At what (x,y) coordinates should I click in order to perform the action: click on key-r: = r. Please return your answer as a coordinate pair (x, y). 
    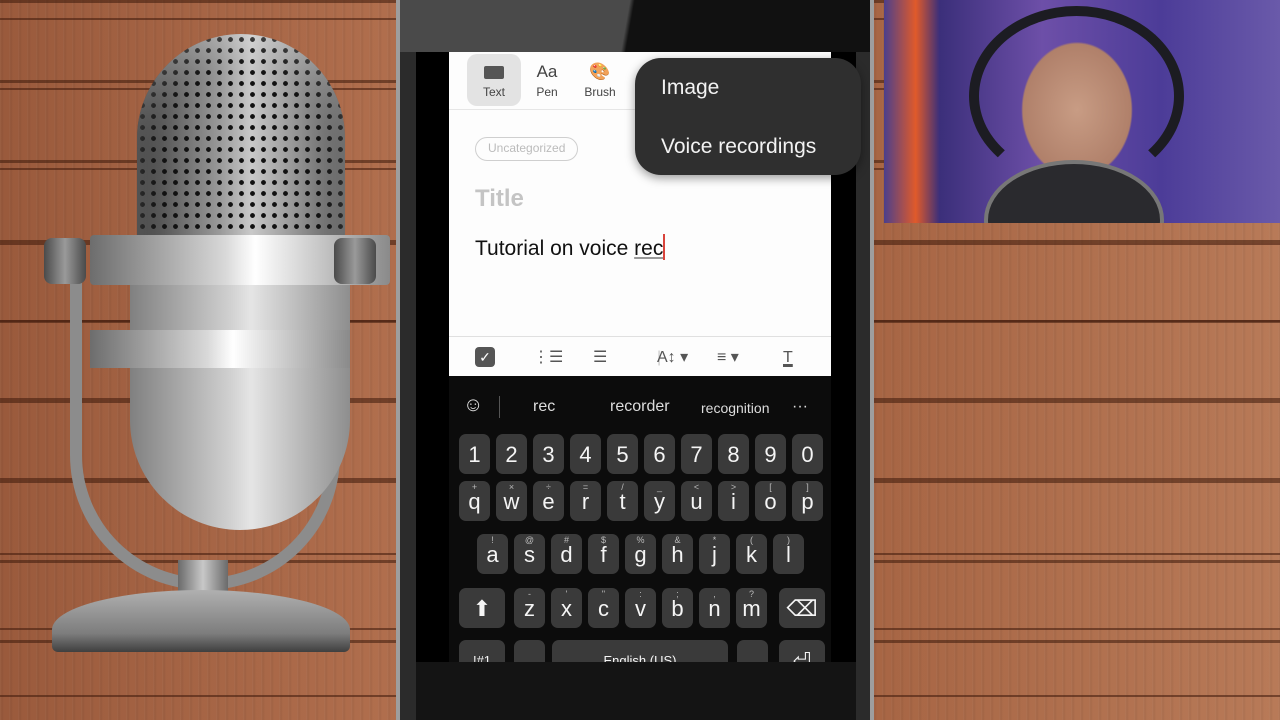
    Looking at the image, I should click on (585, 501).